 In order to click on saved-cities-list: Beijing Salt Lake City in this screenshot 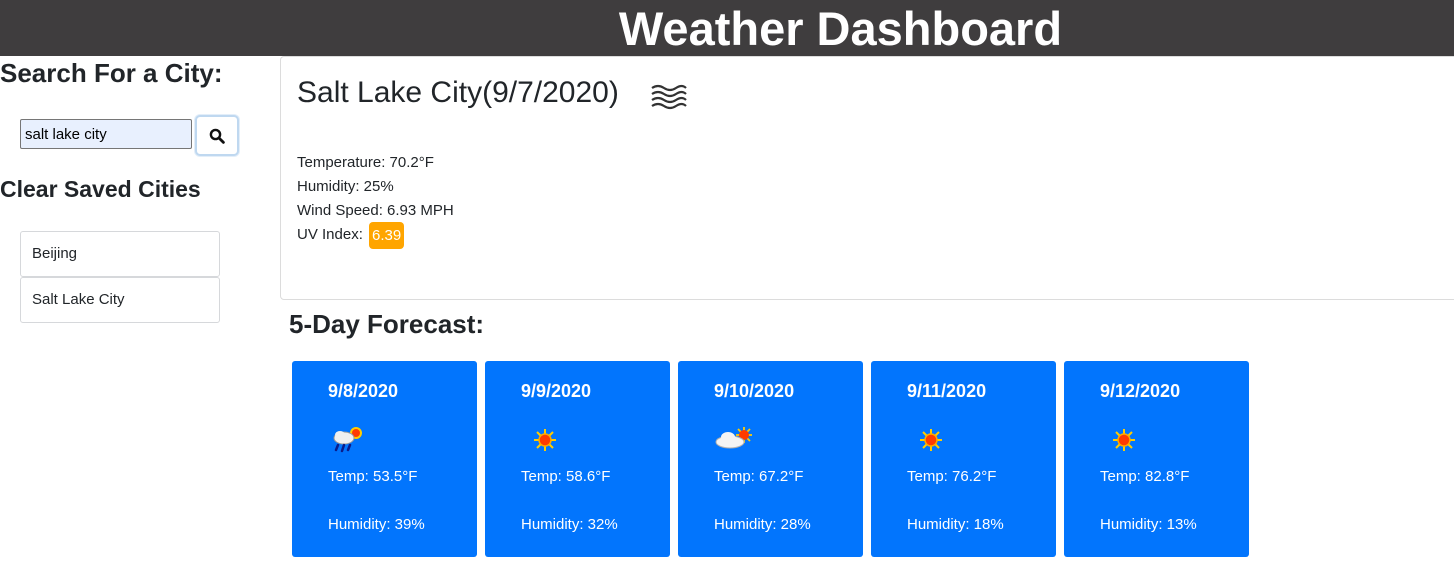, I will do `click(120, 277)`.